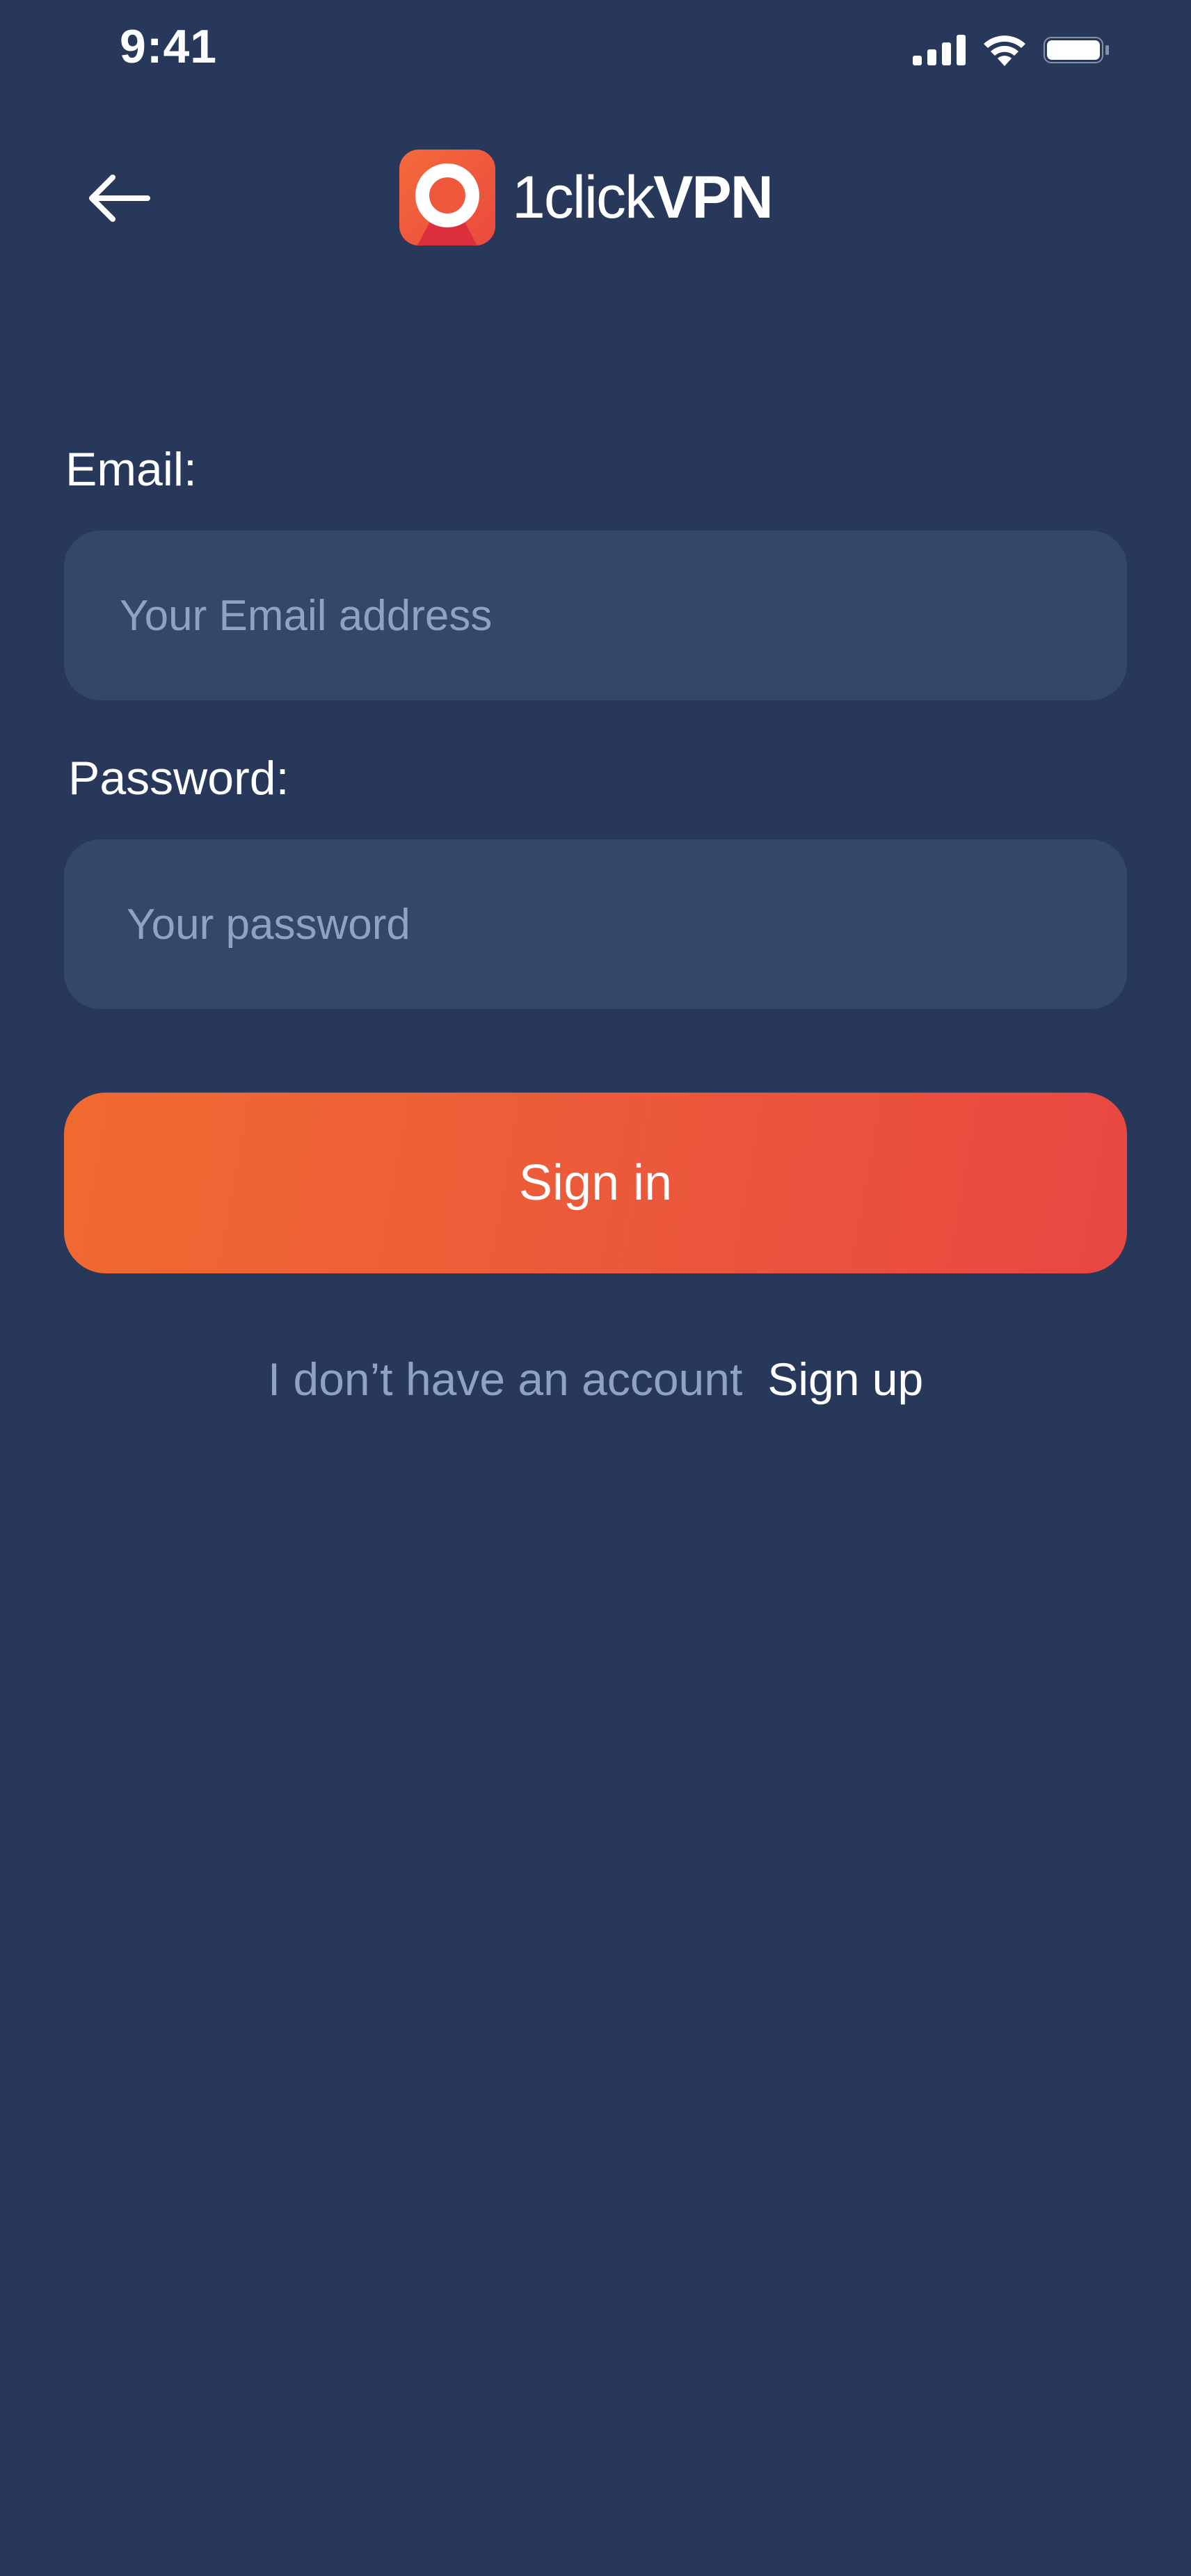  Describe the element at coordinates (713, 197) in the screenshot. I see `logo-wordmark-bold: VPN` at that location.